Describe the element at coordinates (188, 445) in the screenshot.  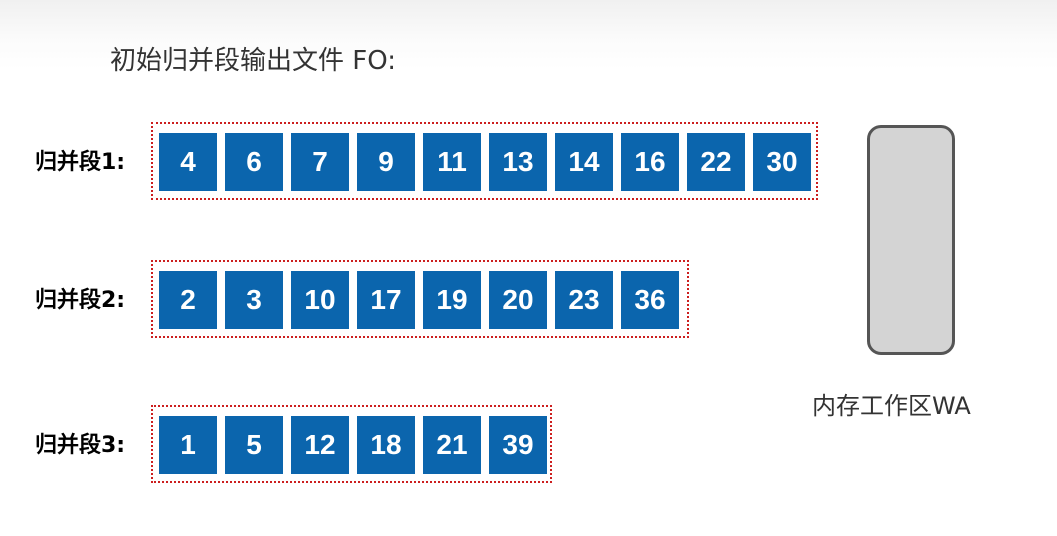
I see `segment-cell: 1` at that location.